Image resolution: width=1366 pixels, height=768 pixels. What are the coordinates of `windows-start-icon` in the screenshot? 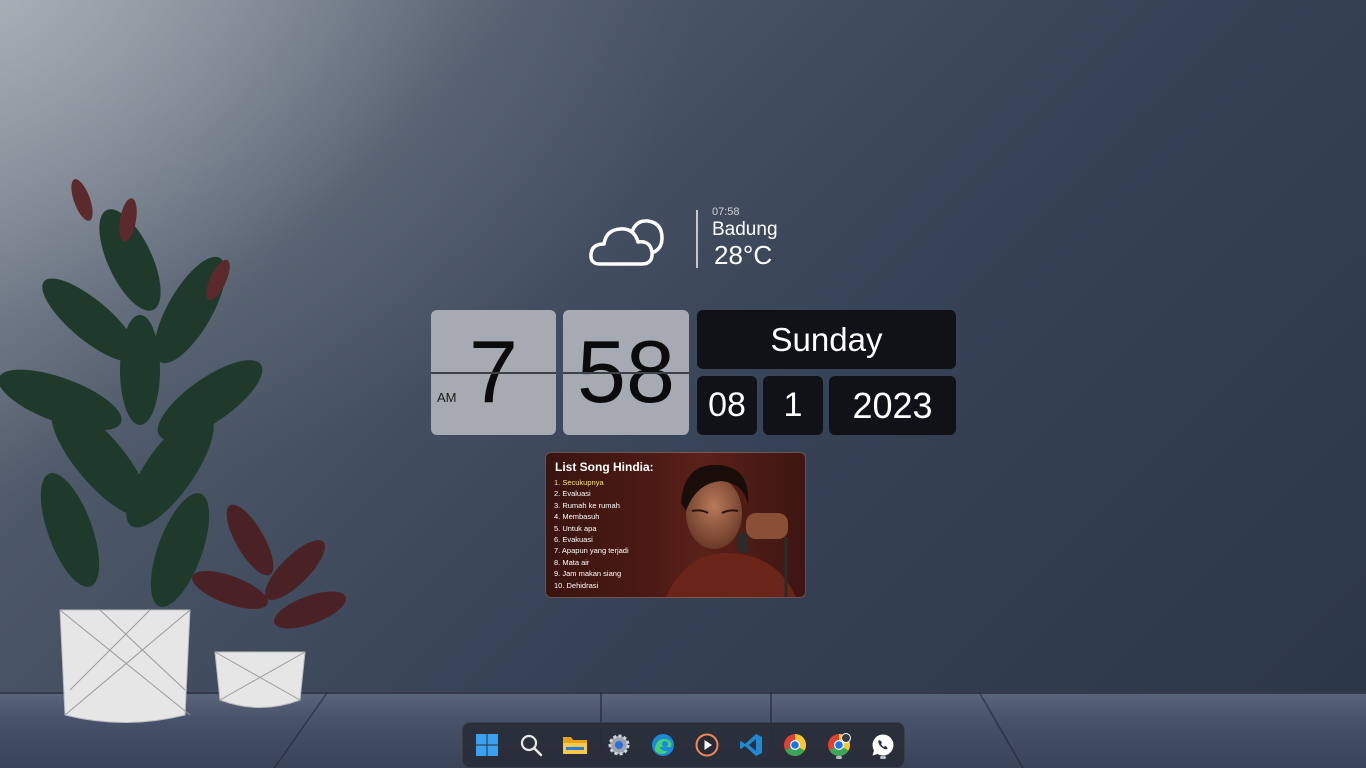 It's located at (487, 745).